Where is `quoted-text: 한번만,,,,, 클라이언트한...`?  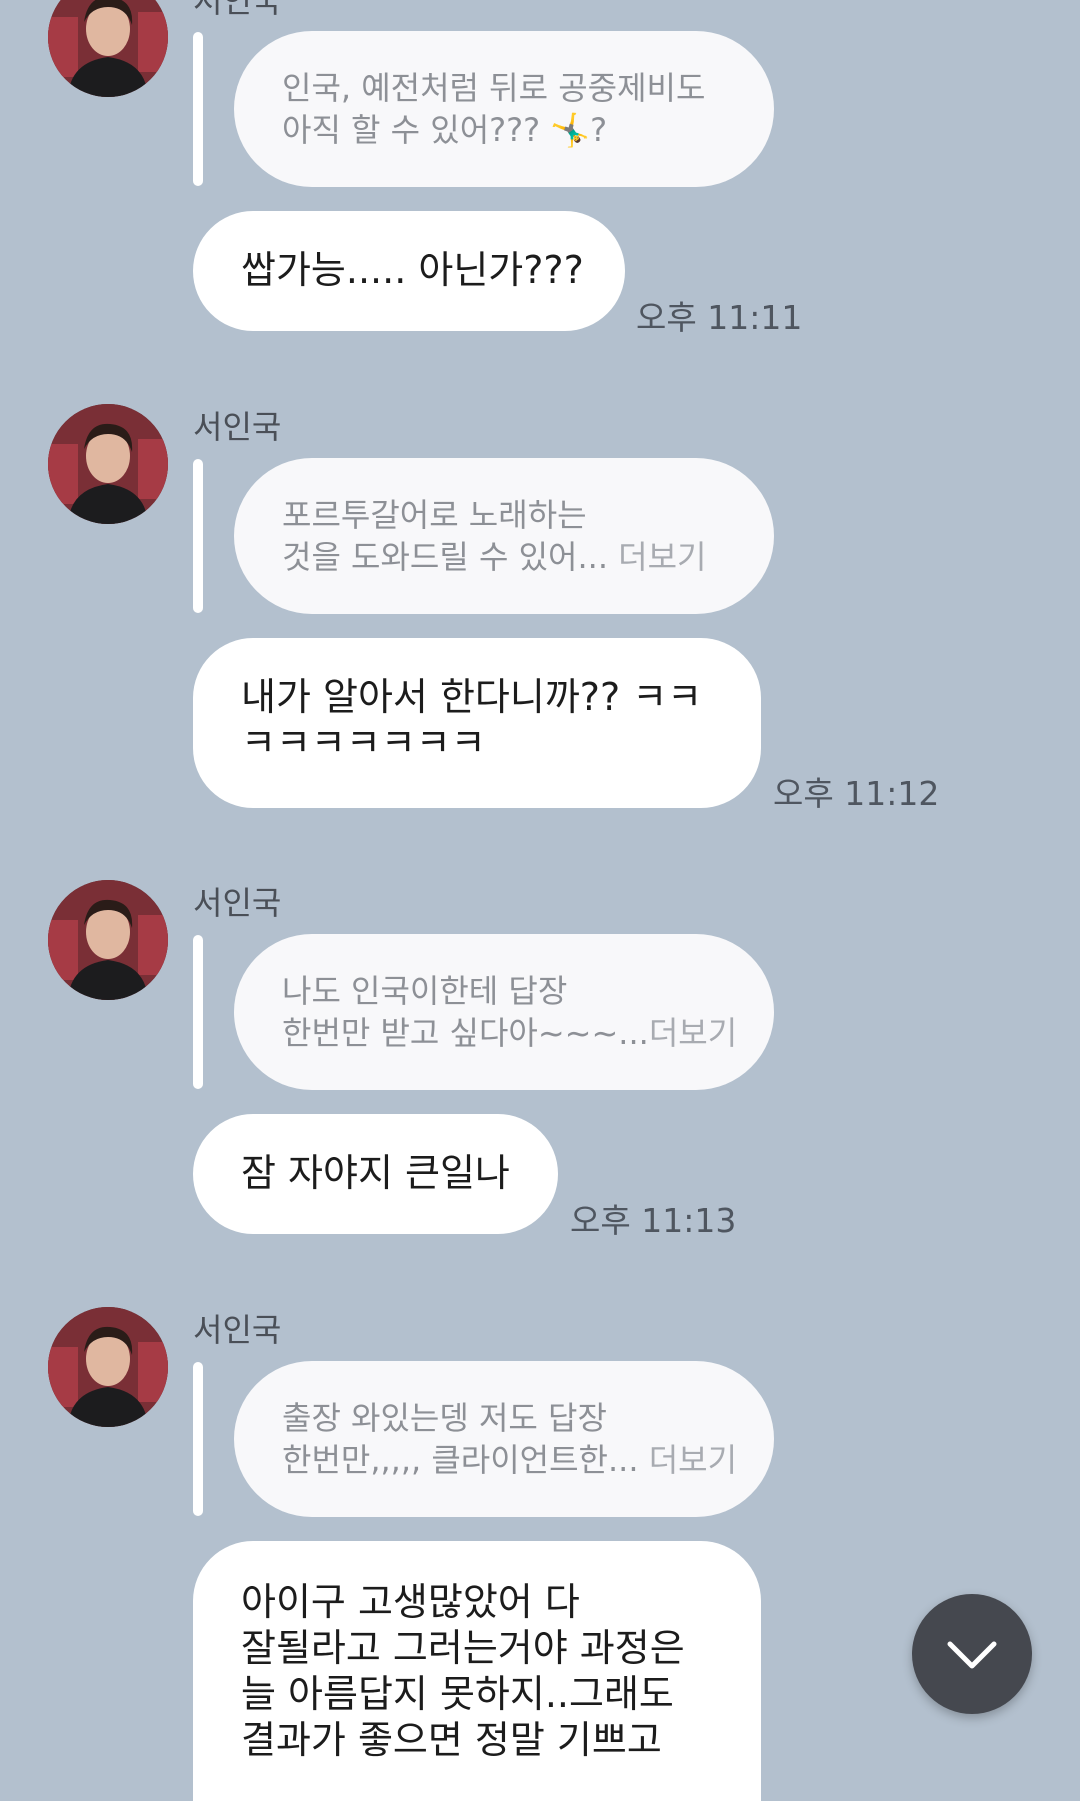 quoted-text: 한번만,,,,, 클라이언트한... is located at coordinates (460, 1460).